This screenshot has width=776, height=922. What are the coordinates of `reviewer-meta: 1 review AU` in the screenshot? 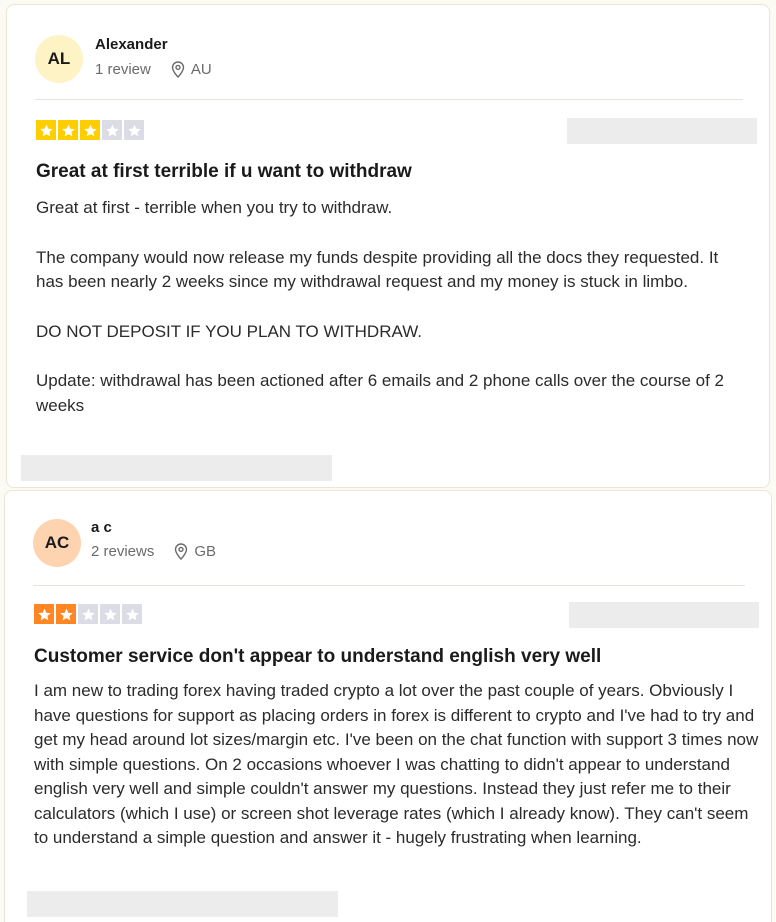 It's located at (153, 69).